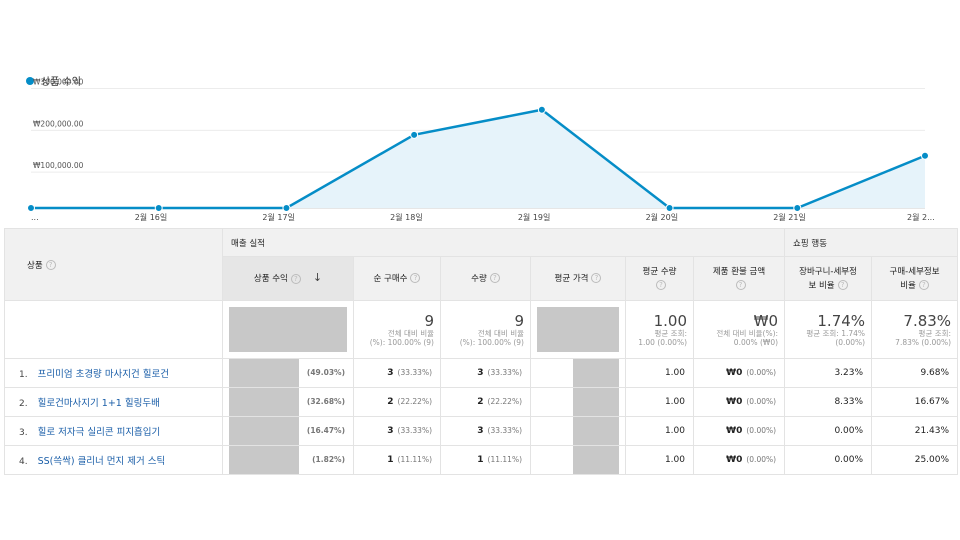 This screenshot has width=960, height=540. Describe the element at coordinates (756, 342) in the screenshot. I see `totals-sub-value: 0.00% (₩0)` at that location.